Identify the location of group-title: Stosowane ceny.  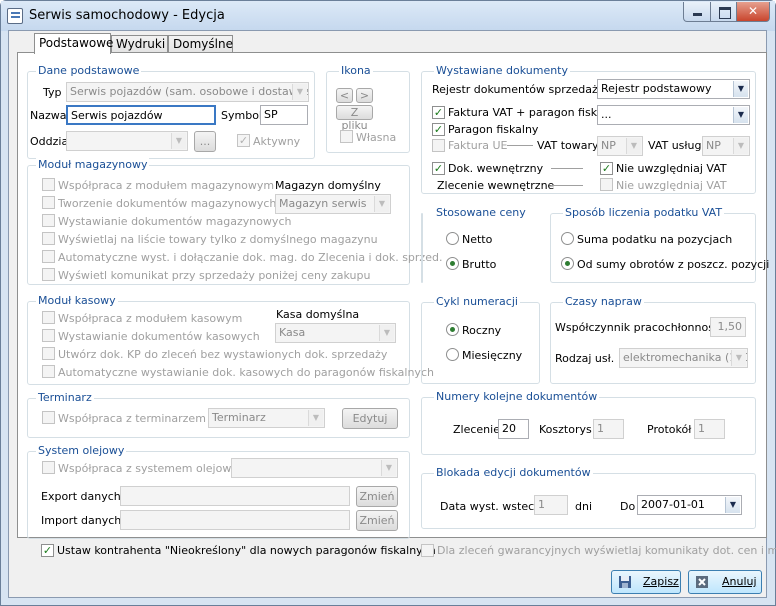
(481, 212).